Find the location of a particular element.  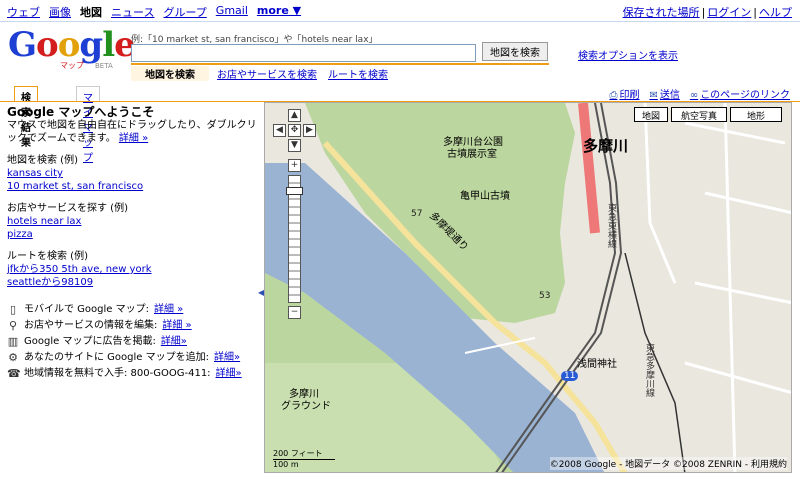

business-label: お店やサービスを探す (例) is located at coordinates (67, 208).